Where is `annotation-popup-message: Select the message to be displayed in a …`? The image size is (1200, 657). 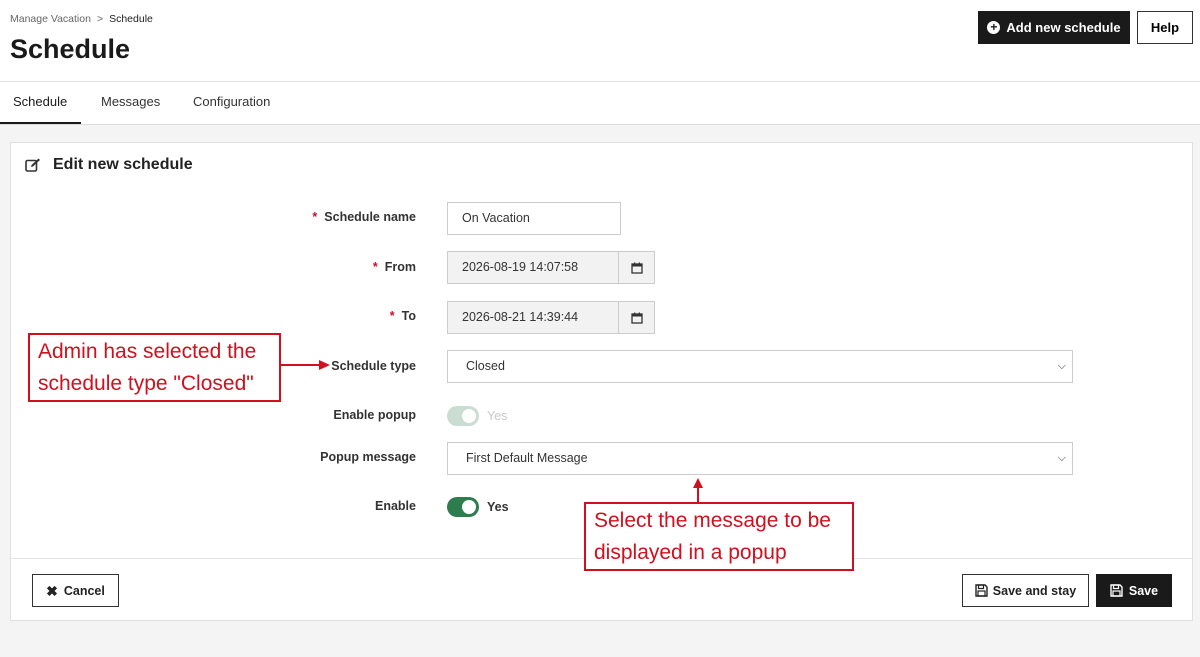
annotation-popup-message: Select the message to be displayed in a … is located at coordinates (719, 536).